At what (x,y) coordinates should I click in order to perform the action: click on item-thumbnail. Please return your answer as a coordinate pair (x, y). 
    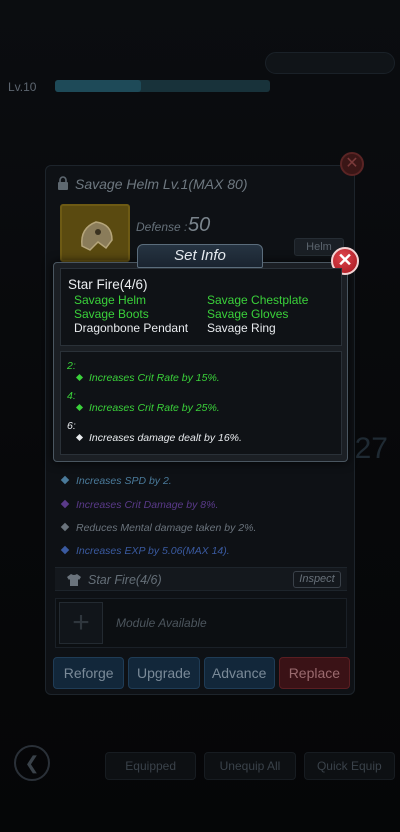
    Looking at the image, I should click on (95, 233).